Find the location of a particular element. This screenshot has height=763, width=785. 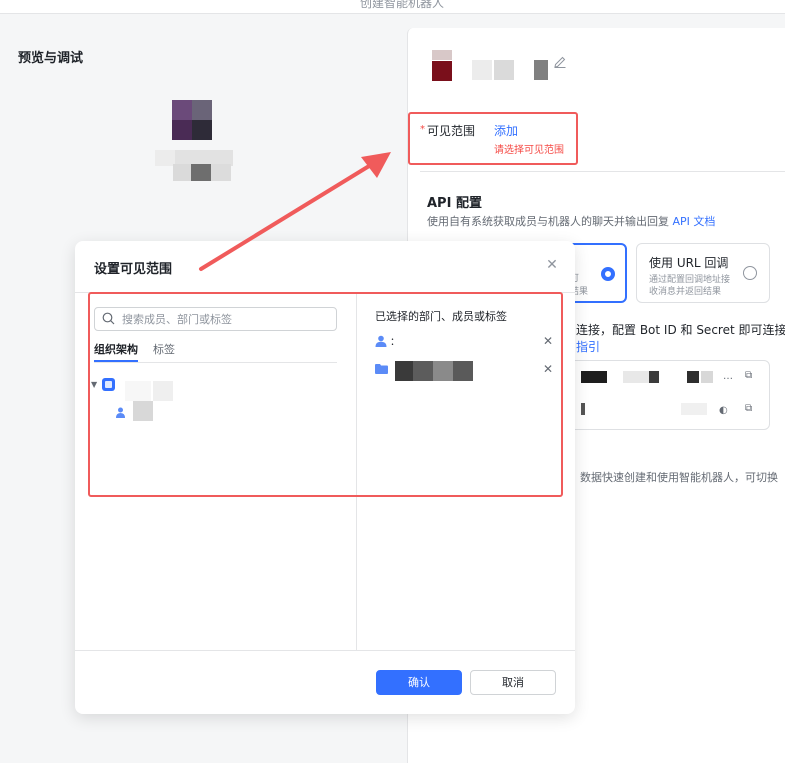

edit-icon is located at coordinates (561, 63).